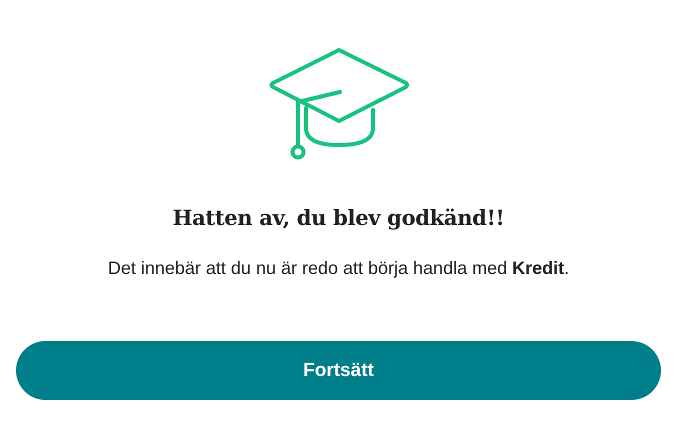 This screenshot has height=435, width=677. Describe the element at coordinates (338, 217) in the screenshot. I see `heading: Hatten av, du blev godkänd!!` at that location.